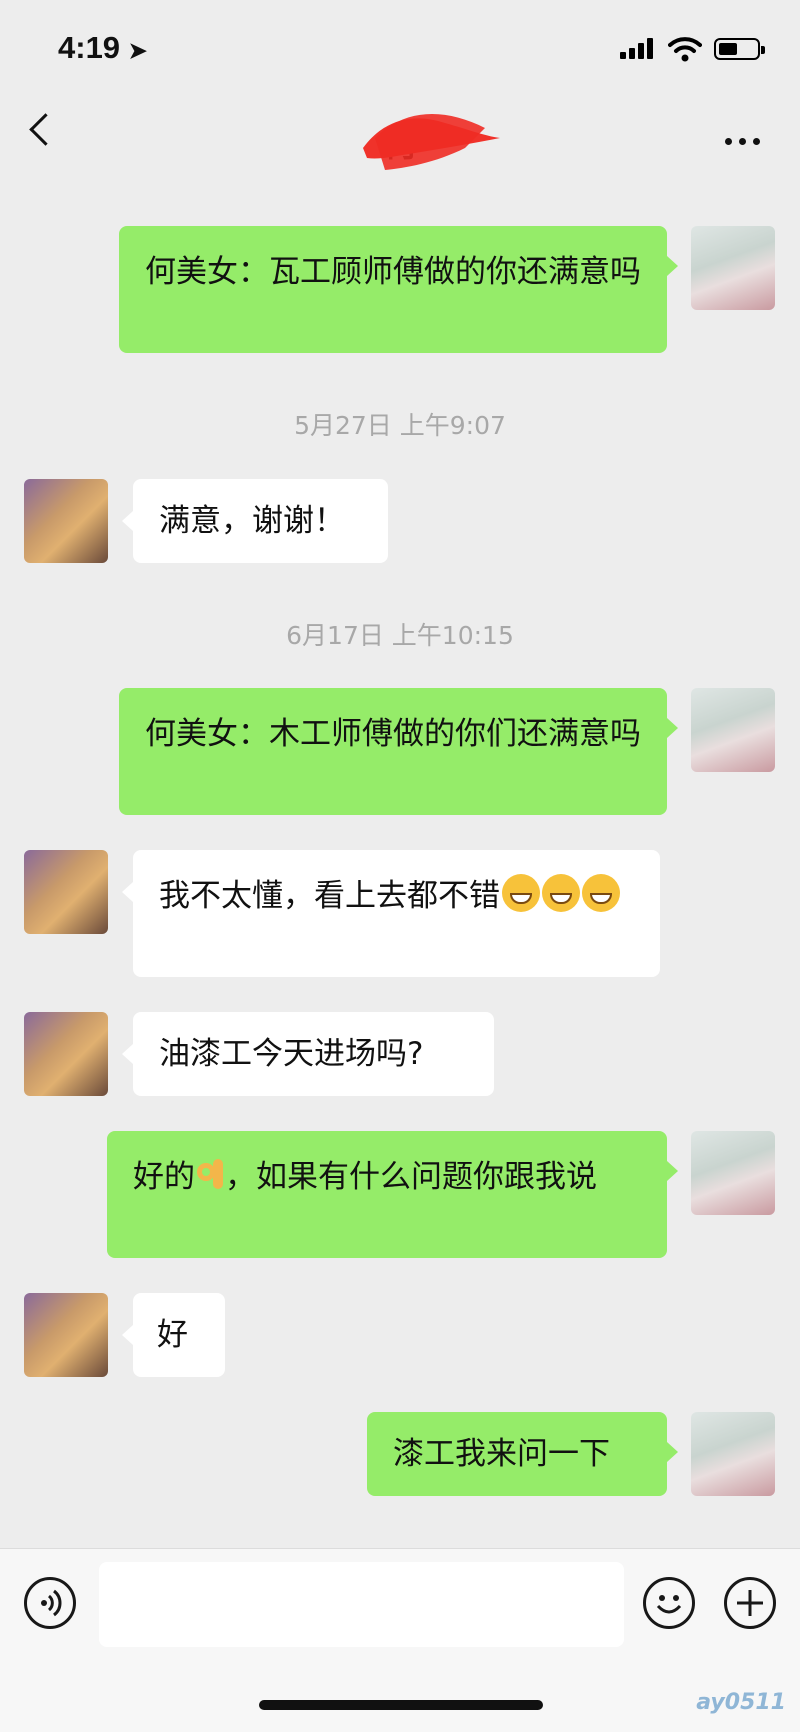 This screenshot has width=800, height=1732. Describe the element at coordinates (138, 50) in the screenshot. I see `location-arrow-icon: ➤` at that location.